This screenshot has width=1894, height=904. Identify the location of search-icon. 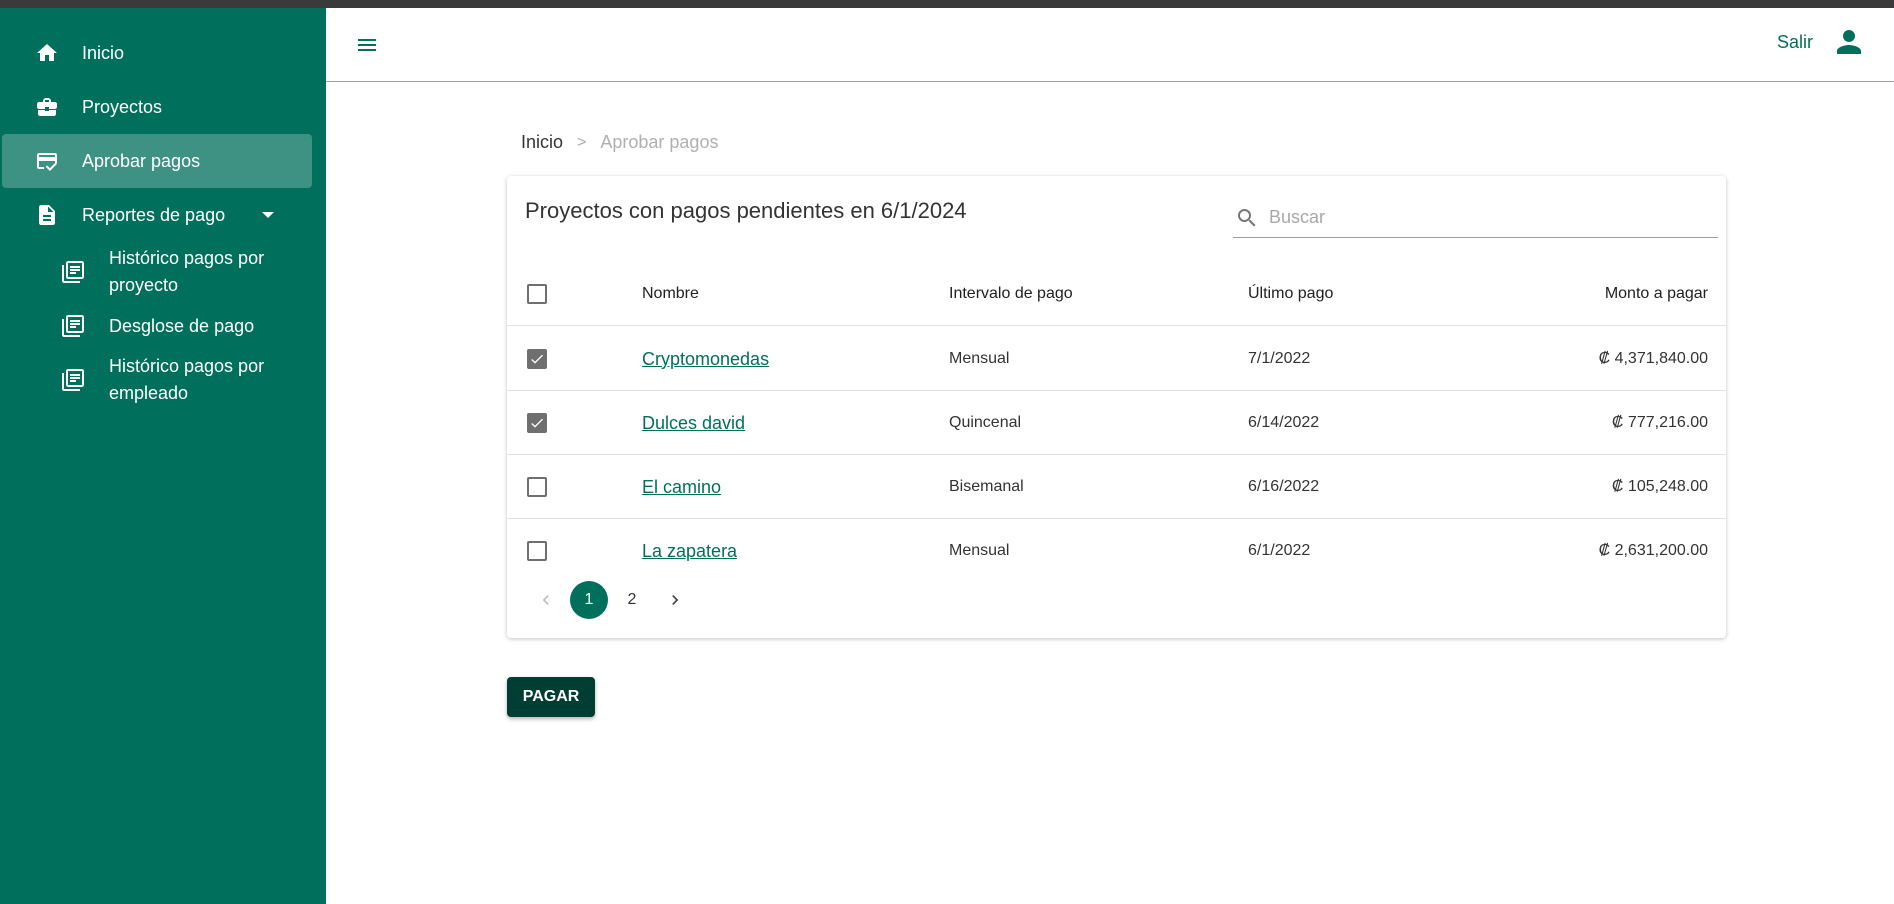
(1247, 218).